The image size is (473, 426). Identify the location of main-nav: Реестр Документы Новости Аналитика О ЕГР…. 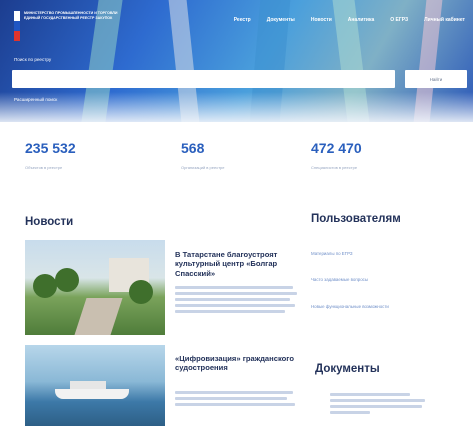
(349, 20).